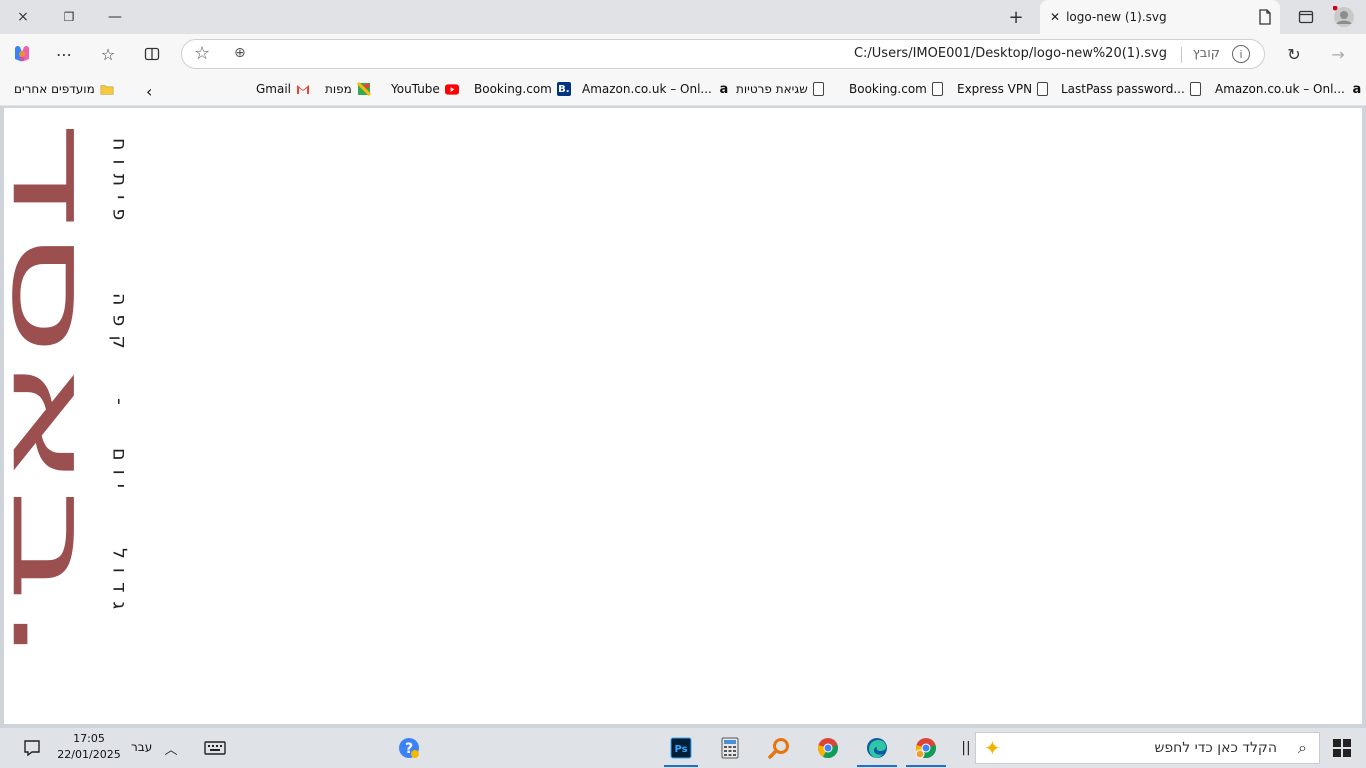 The width and height of the screenshot is (1366, 768). Describe the element at coordinates (1116, 17) in the screenshot. I see `tab-title: logo-new (1).svg` at that location.